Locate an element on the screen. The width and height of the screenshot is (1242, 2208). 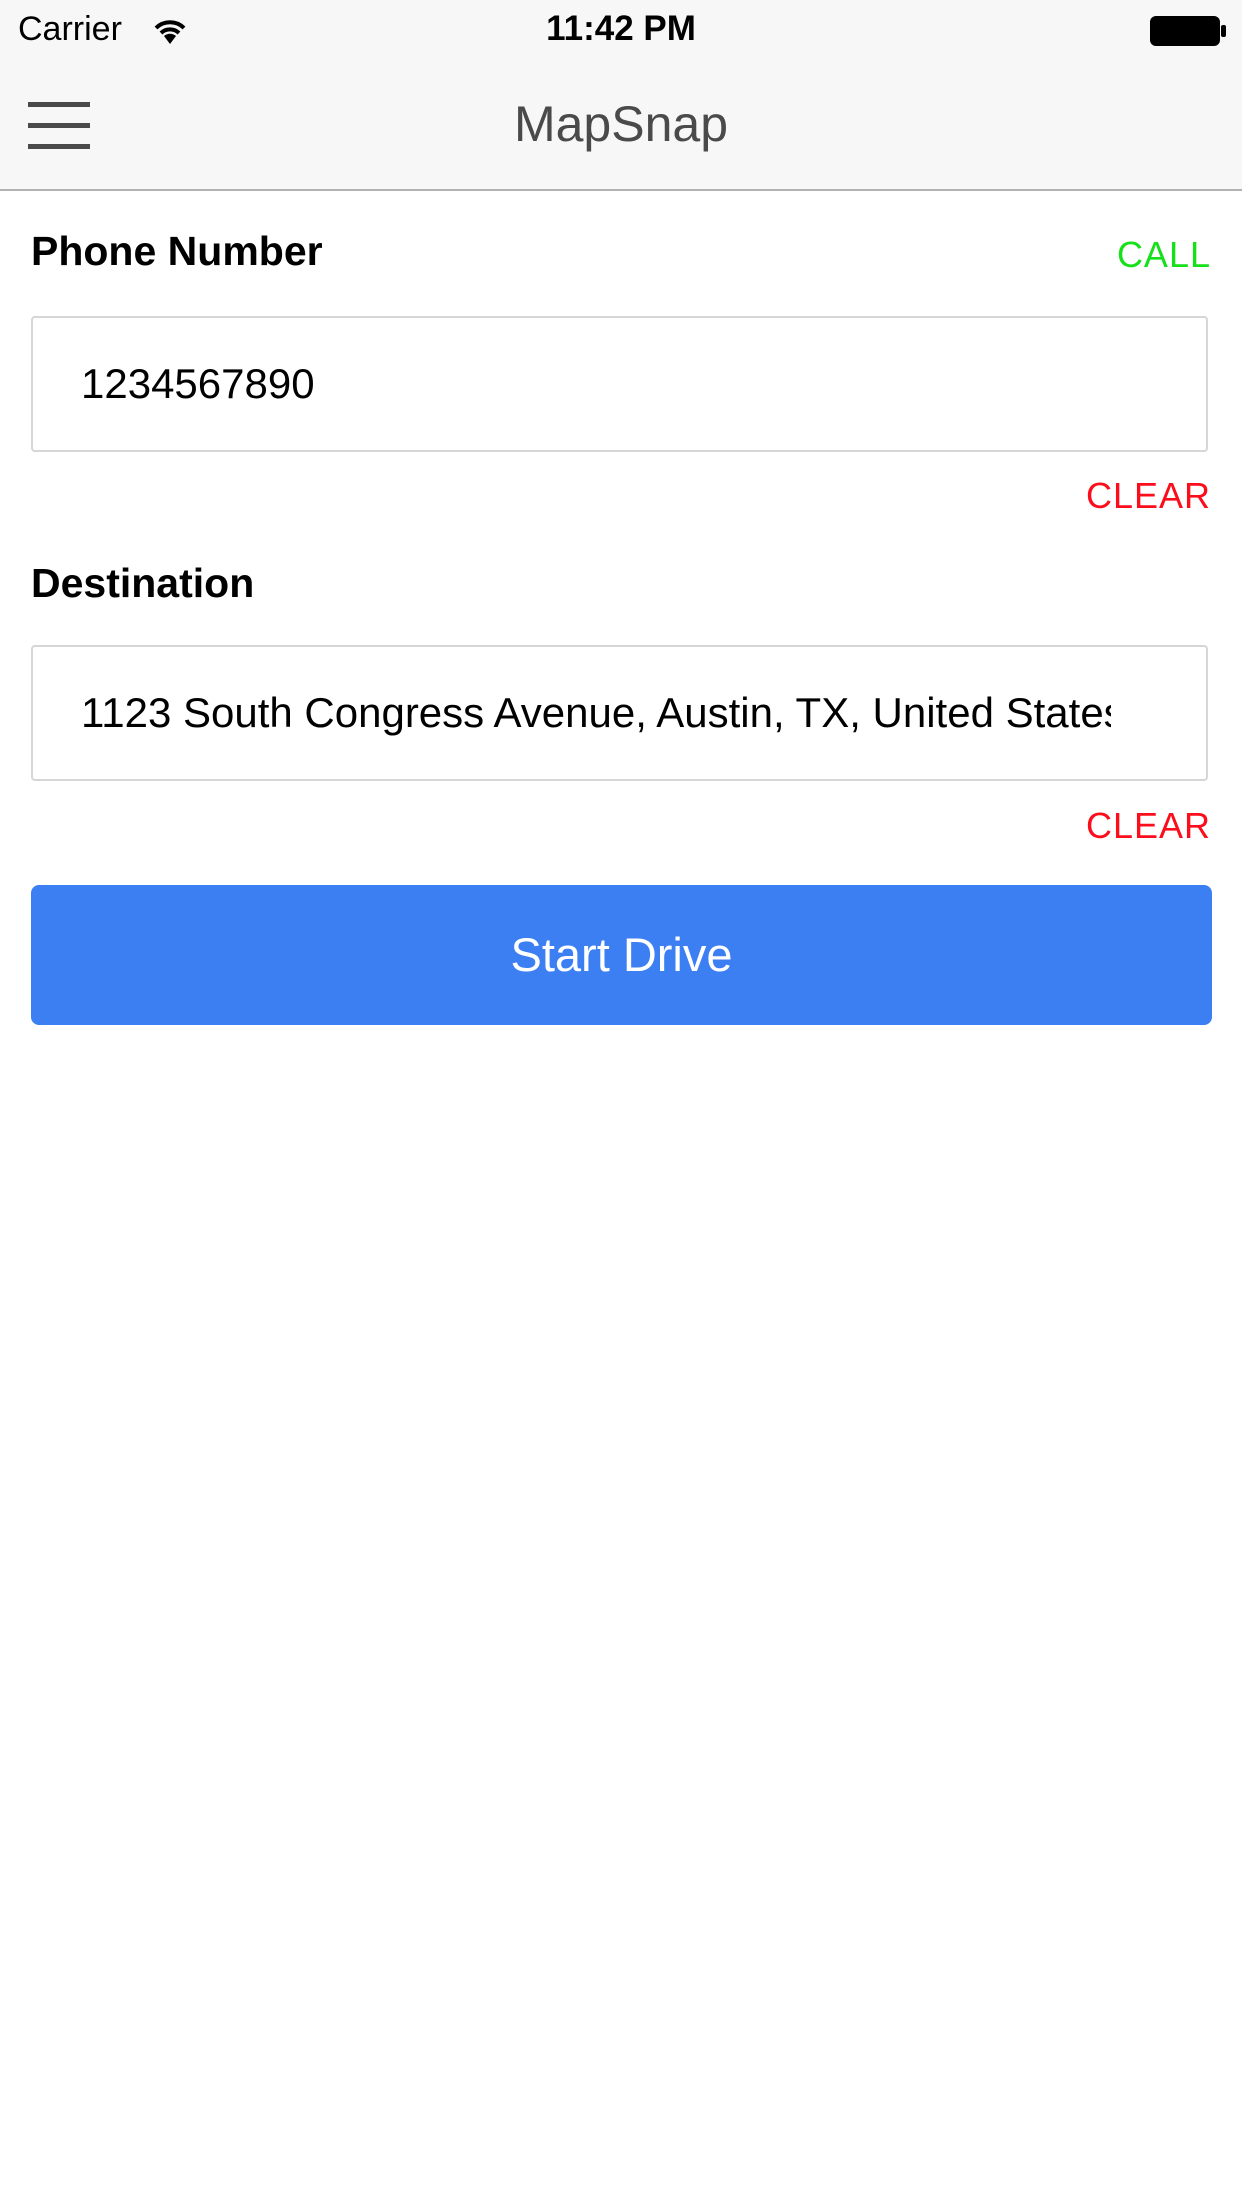
status-bar: Carrier 11:42 PM is located at coordinates (621, 30).